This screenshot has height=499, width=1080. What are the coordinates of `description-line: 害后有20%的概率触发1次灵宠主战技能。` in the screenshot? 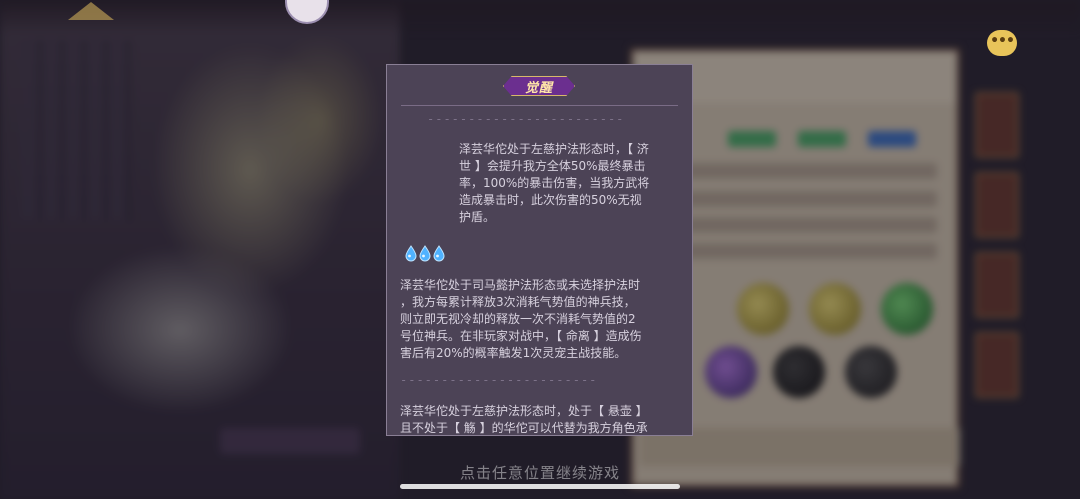 It's located at (513, 353).